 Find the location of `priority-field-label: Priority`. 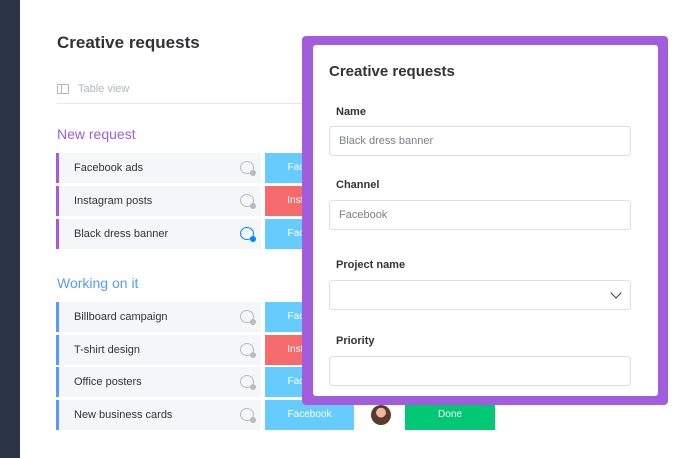

priority-field-label: Priority is located at coordinates (355, 341).